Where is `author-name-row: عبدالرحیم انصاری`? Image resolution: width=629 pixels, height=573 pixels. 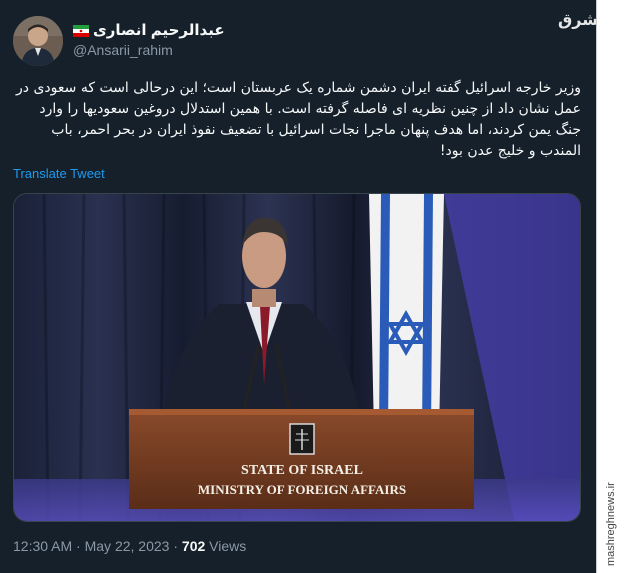
author-name-row: عبدالرحیم انصاری is located at coordinates (149, 30).